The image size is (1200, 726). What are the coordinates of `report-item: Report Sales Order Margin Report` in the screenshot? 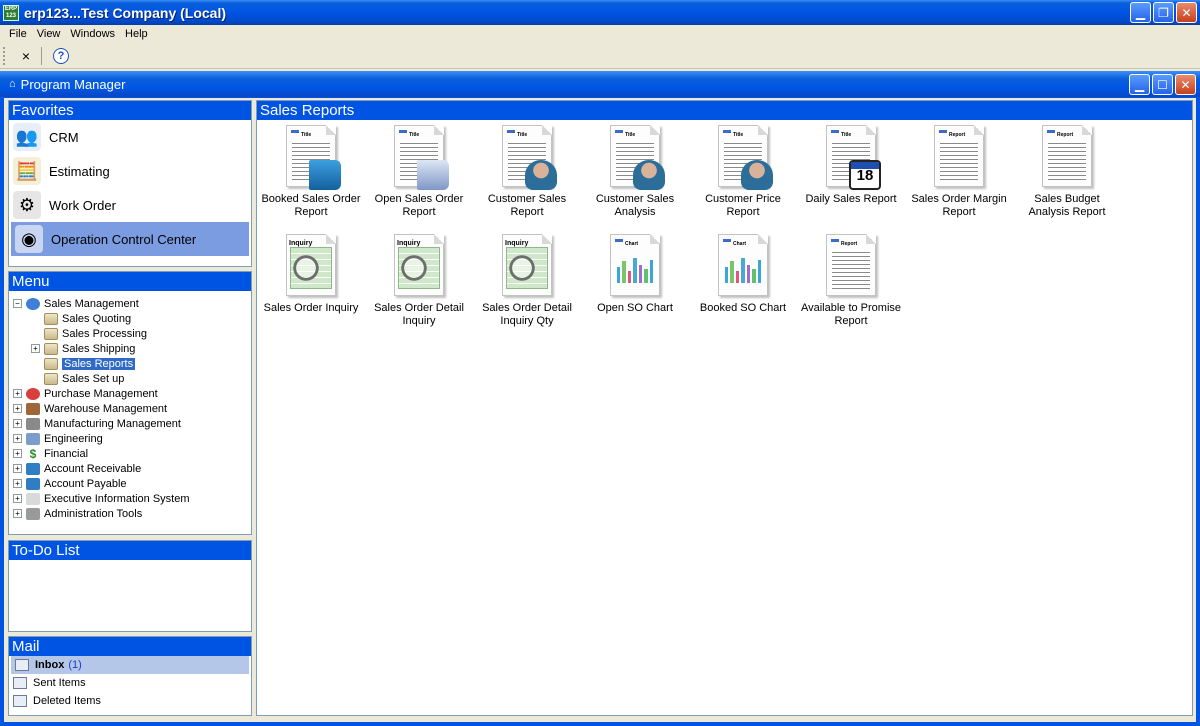 It's located at (959, 172).